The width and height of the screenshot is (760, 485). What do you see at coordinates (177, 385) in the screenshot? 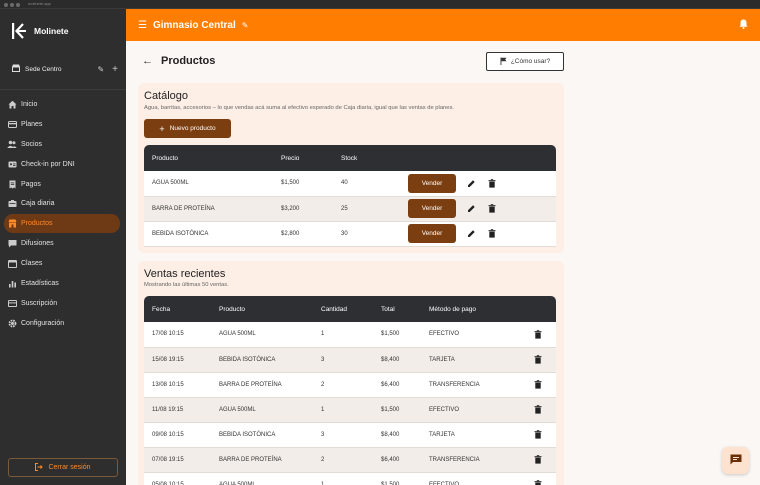
I see `sale-date: 13/08 10:15` at bounding box center [177, 385].